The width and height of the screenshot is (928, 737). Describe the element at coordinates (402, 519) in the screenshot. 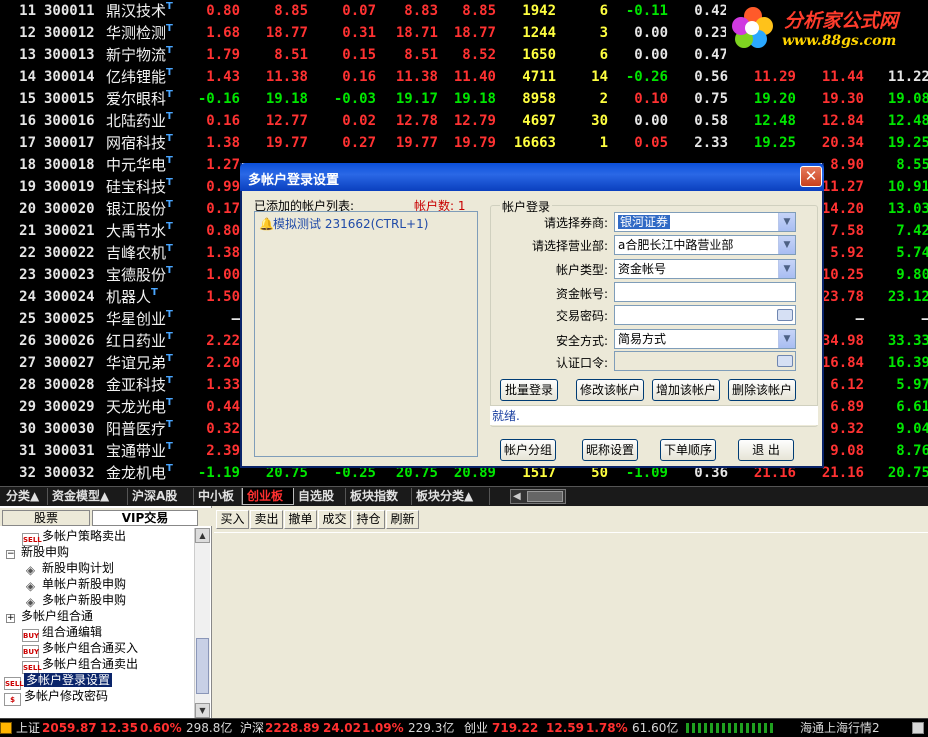

I see `trade-toolbar-button: 刷新` at that location.